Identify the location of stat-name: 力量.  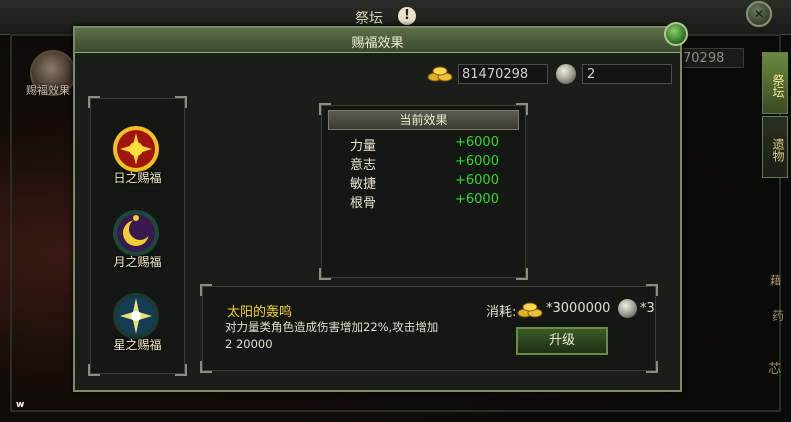
(363, 146).